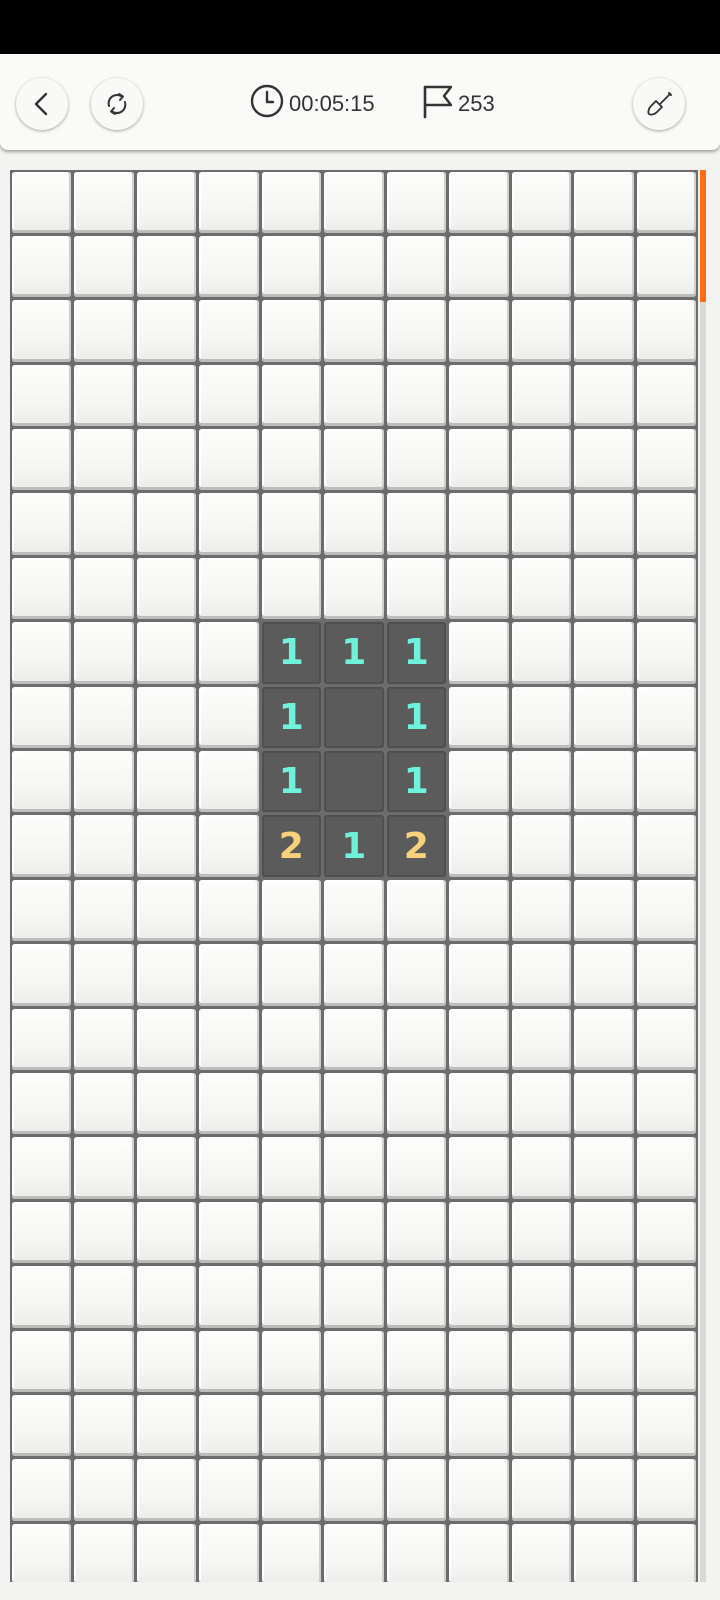 This screenshot has width=720, height=1600. What do you see at coordinates (117, 104) in the screenshot?
I see `restart-button` at bounding box center [117, 104].